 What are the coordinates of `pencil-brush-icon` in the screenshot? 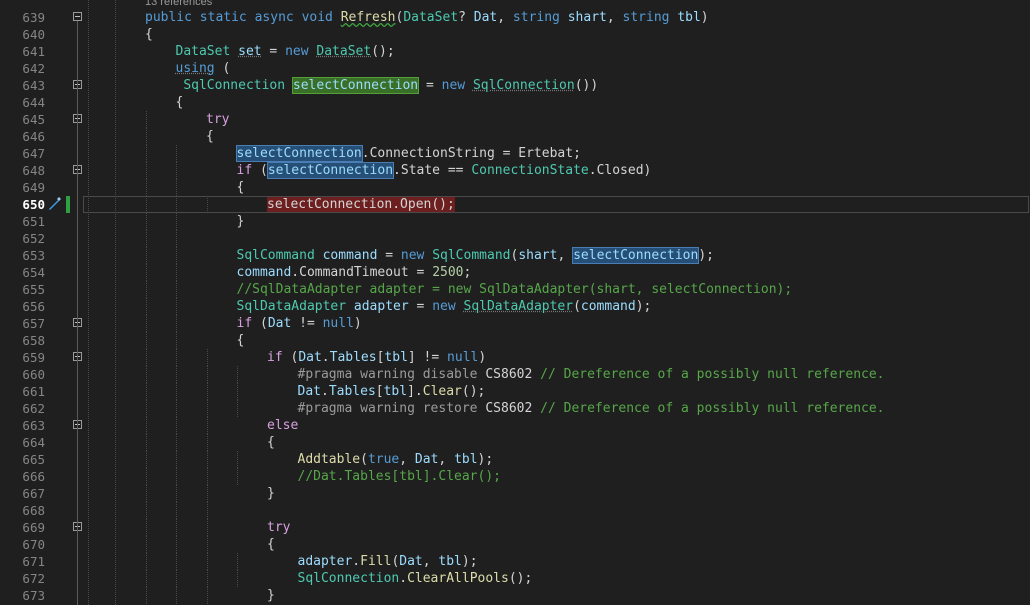 It's located at (54, 204).